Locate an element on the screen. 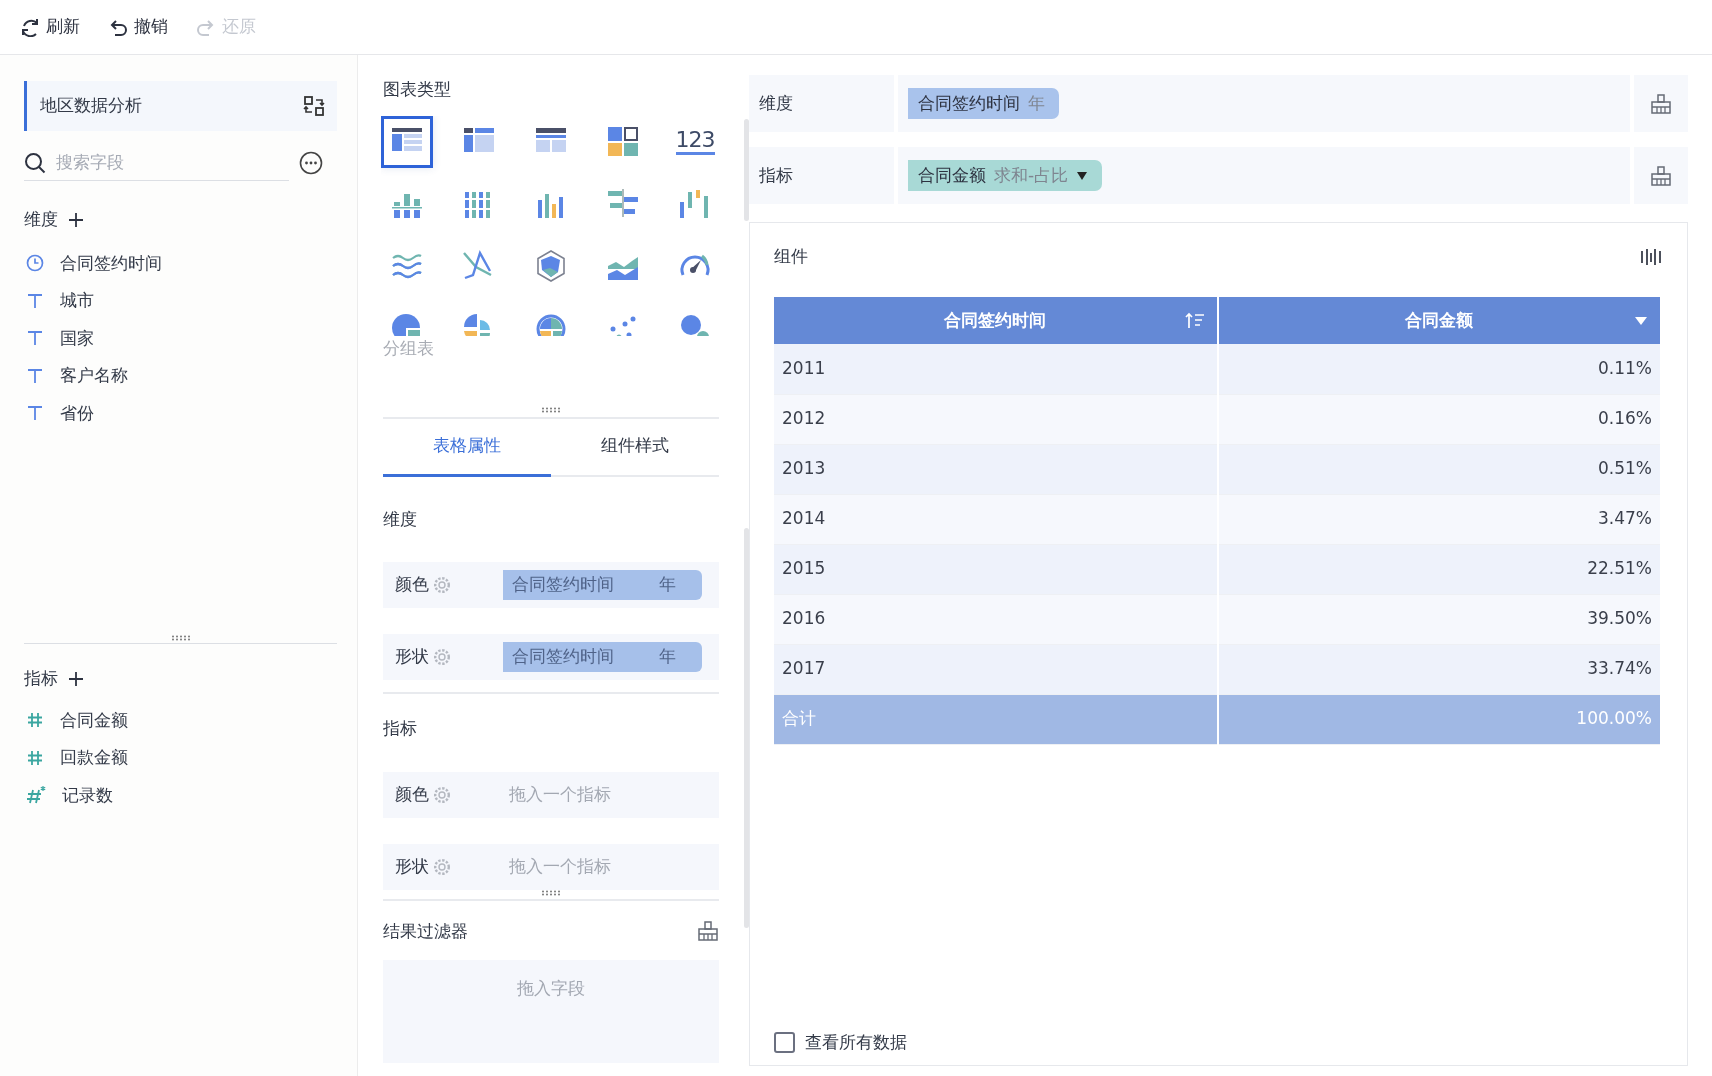 The height and width of the screenshot is (1076, 1712). search-icon is located at coordinates (35, 162).